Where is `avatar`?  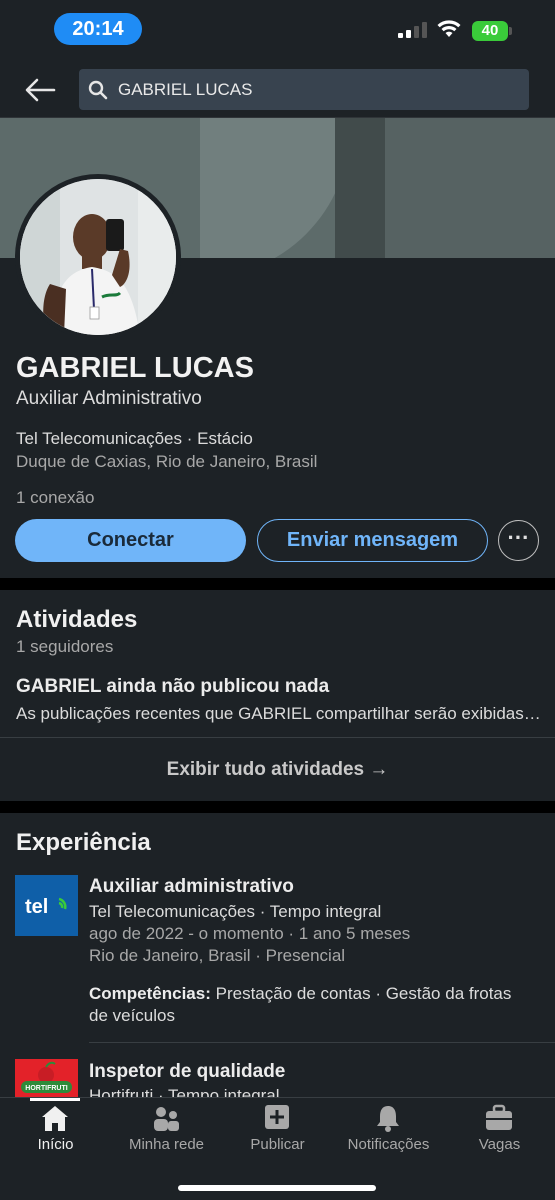 avatar is located at coordinates (98, 257).